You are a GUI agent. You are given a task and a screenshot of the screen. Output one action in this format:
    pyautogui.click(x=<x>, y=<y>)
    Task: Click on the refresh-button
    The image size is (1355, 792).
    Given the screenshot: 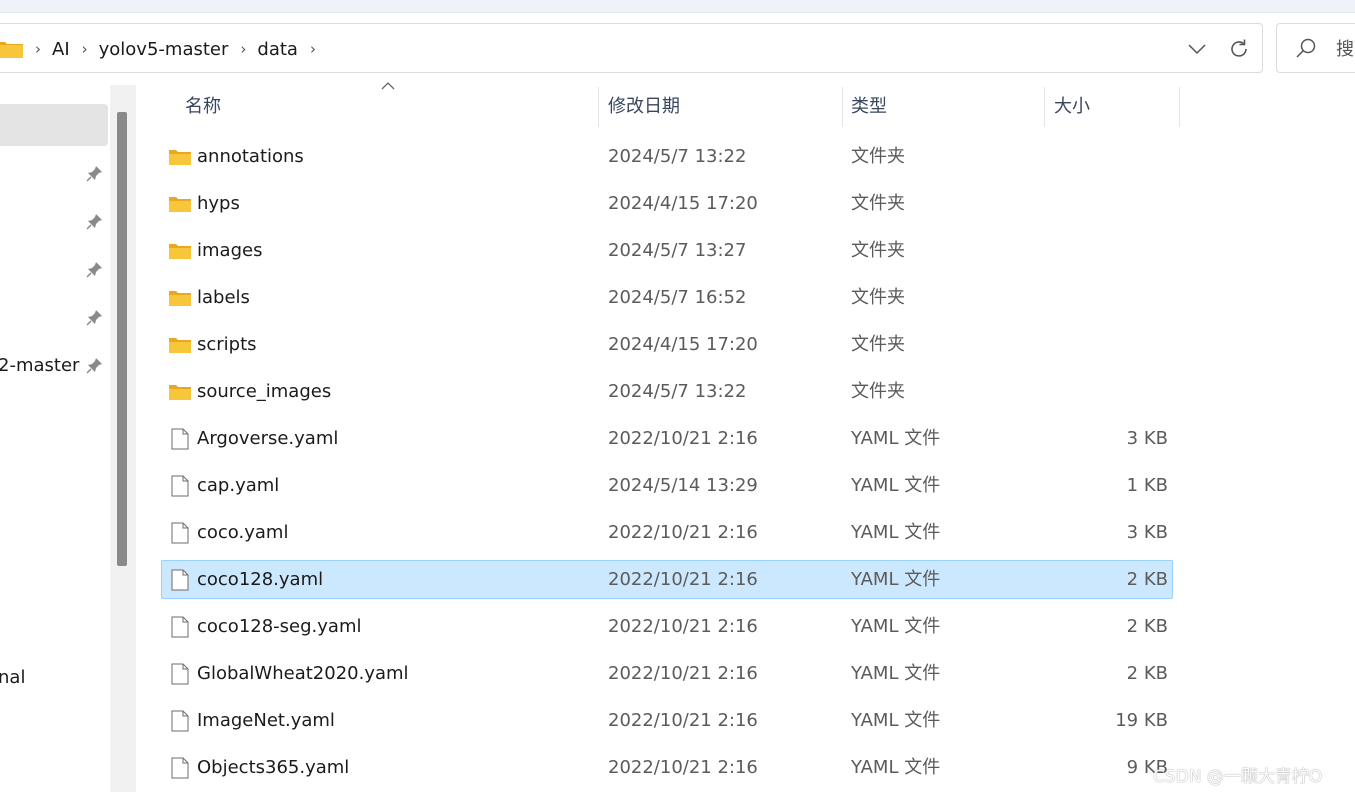 What is the action you would take?
    pyautogui.click(x=1239, y=49)
    